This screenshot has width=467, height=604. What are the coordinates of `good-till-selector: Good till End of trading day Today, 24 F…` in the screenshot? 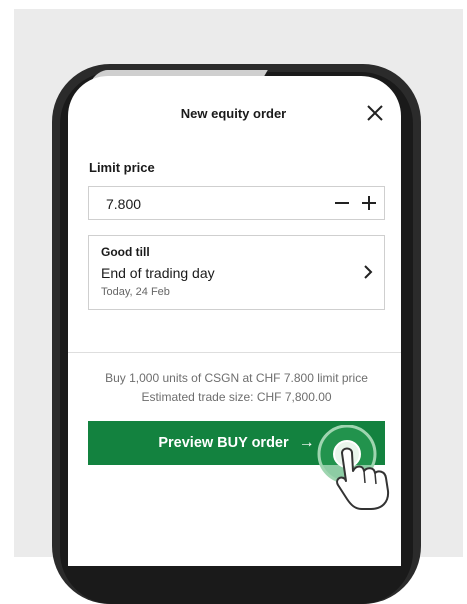 It's located at (236, 272).